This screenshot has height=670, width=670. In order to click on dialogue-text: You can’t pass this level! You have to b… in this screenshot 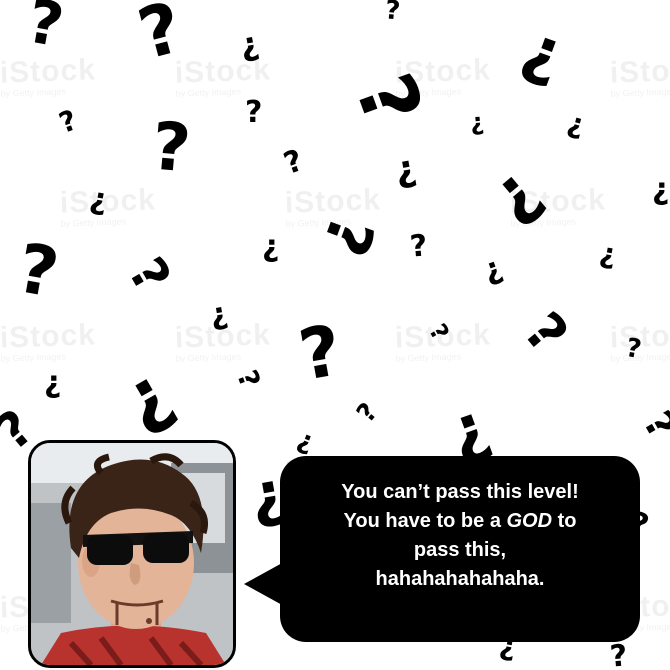, I will do `click(460, 536)`.